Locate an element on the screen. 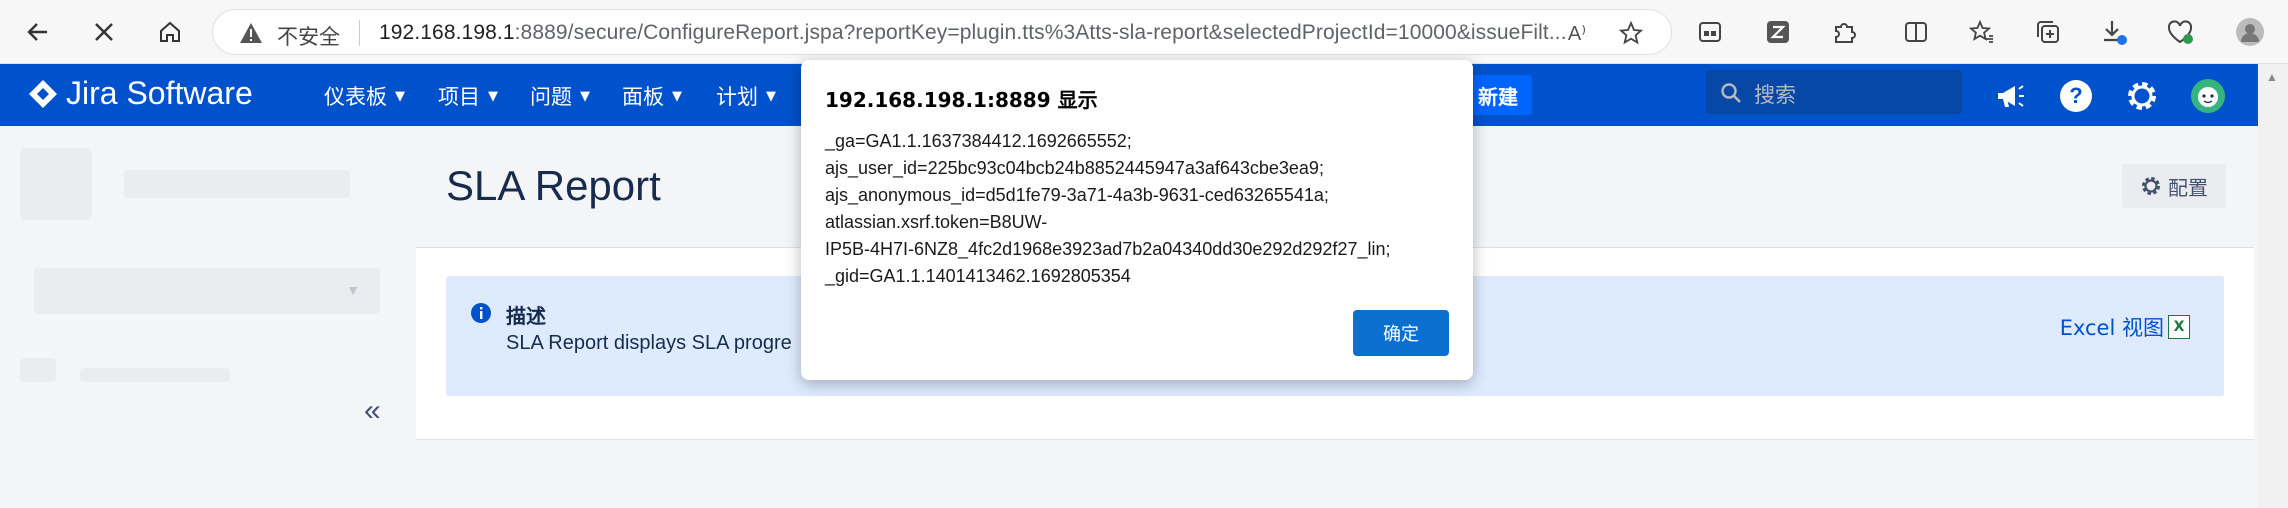 Image resolution: width=2288 pixels, height=508 pixels. address-divider is located at coordinates (359, 33).